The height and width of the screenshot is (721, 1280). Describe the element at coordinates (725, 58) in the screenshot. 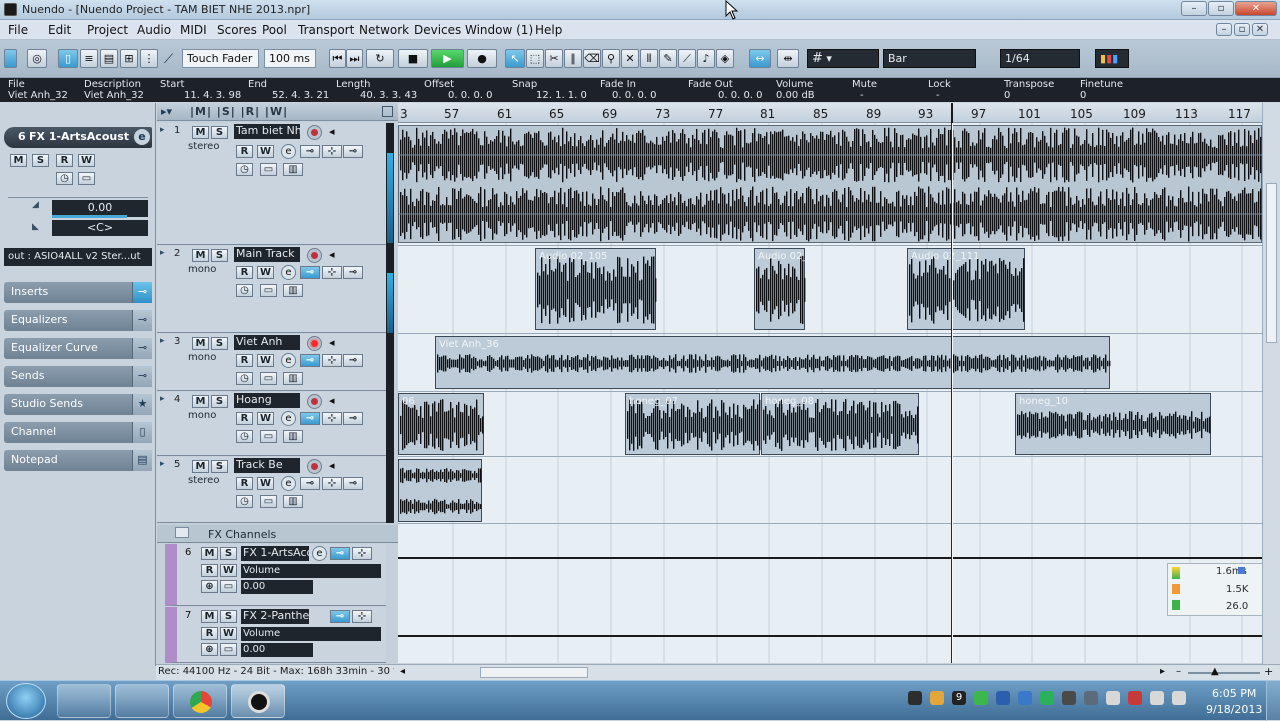

I see `color-tool-icon: ◈` at that location.